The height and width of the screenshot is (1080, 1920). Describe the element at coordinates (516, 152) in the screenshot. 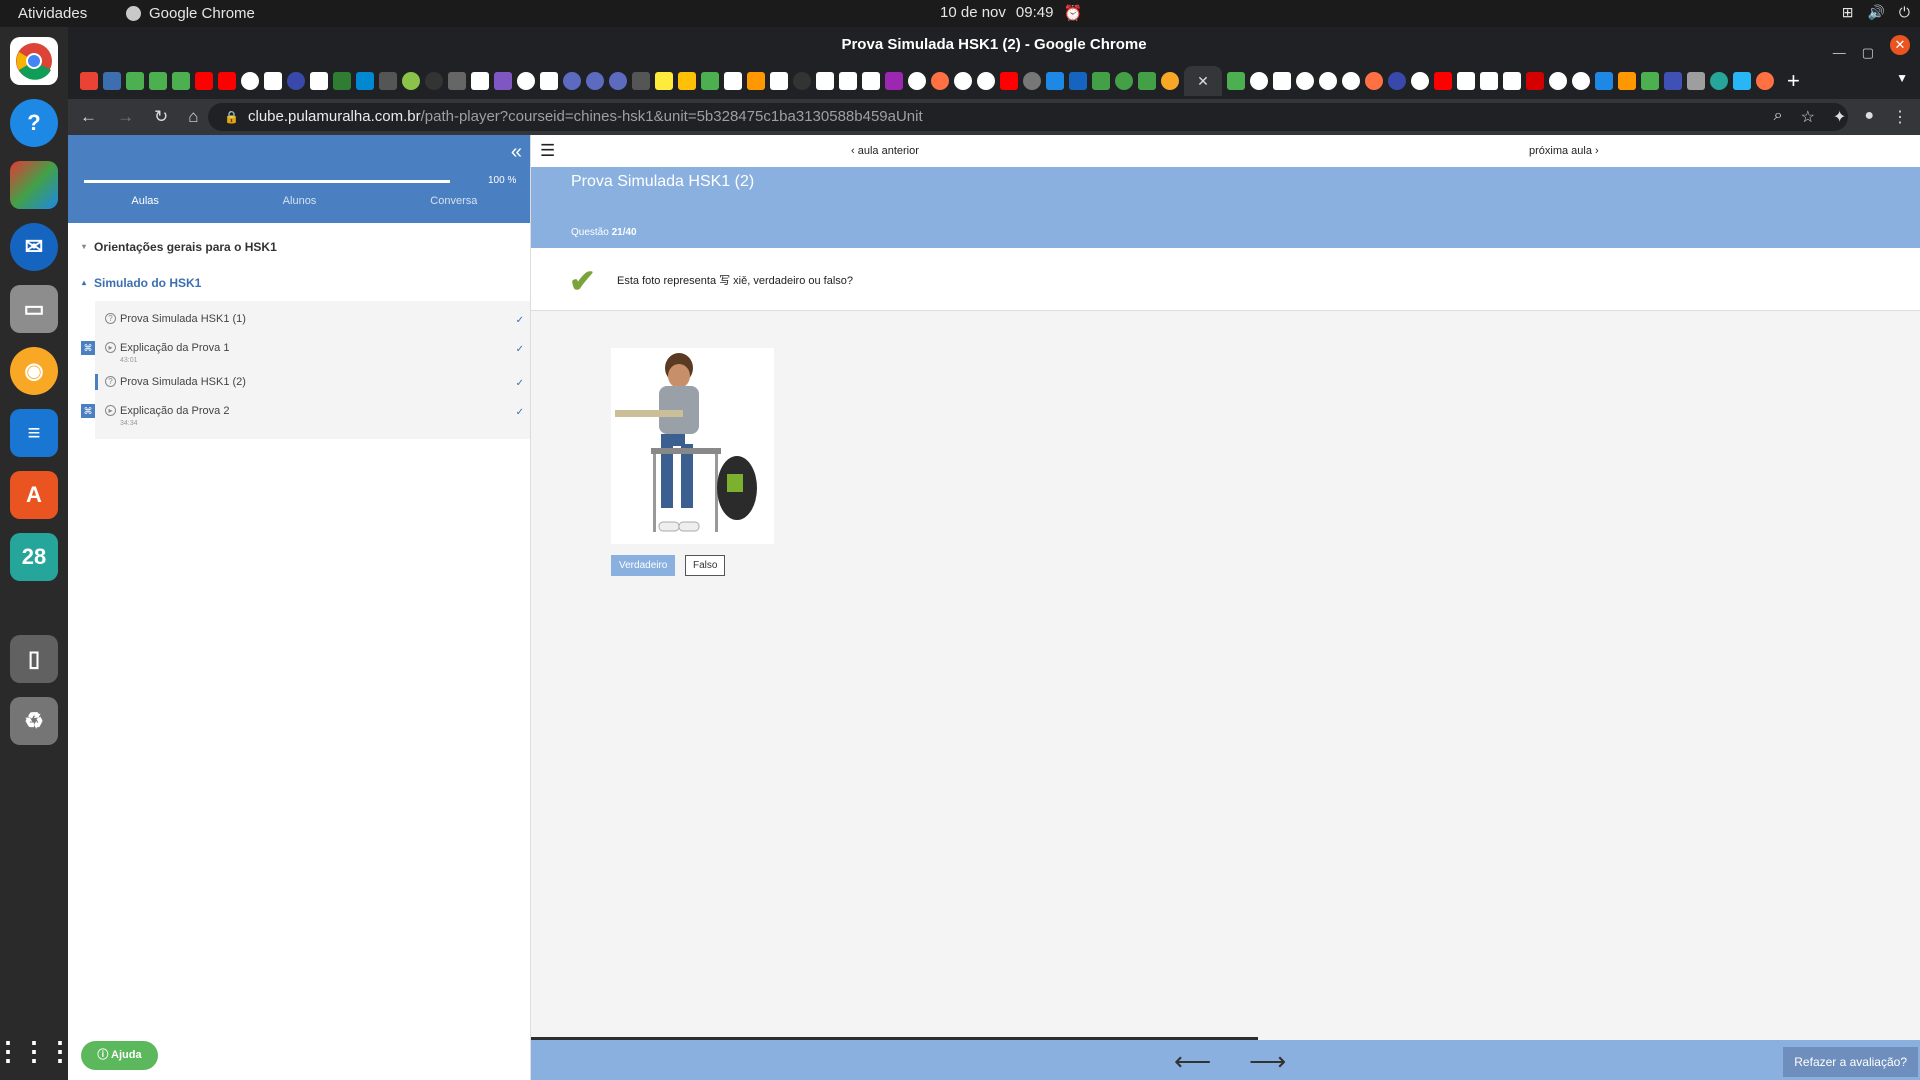

I see `collapse-sidebar-icon: «` at that location.